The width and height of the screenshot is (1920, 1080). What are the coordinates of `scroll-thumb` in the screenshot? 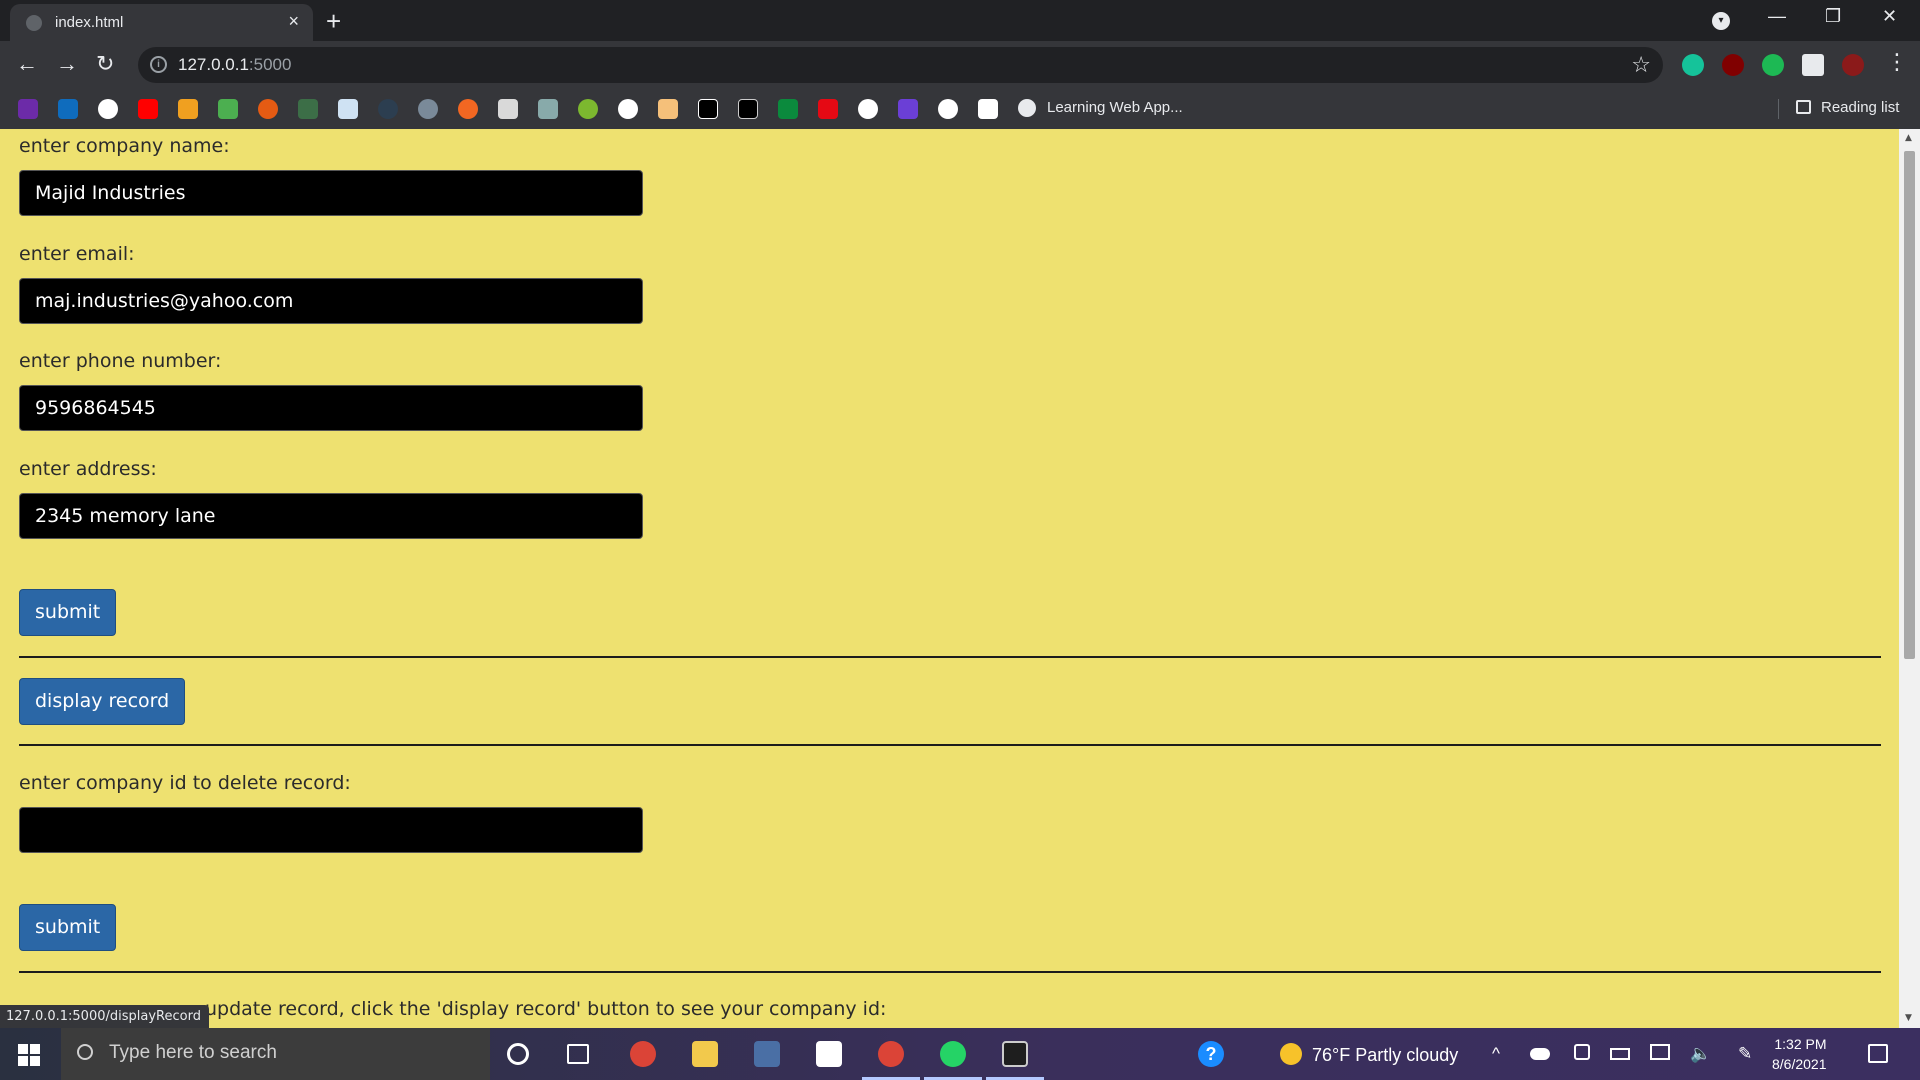 It's located at (1909, 405).